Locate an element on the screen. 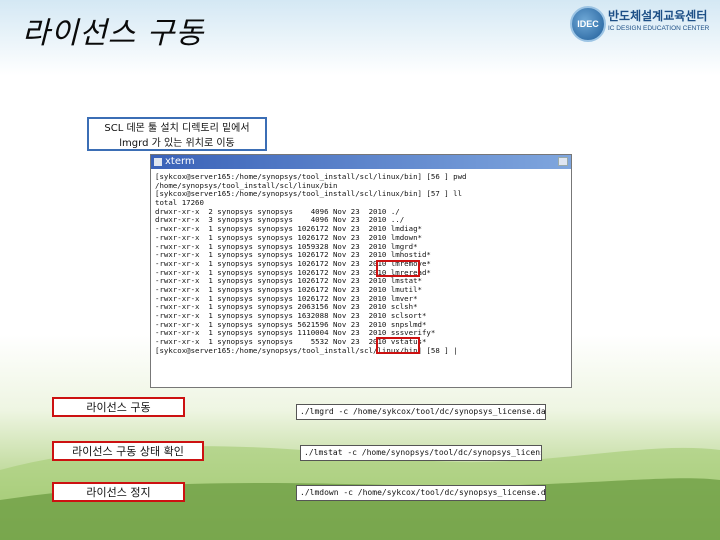 Image resolution: width=720 pixels, height=540 pixels. xterm-title: xterm is located at coordinates (180, 161).